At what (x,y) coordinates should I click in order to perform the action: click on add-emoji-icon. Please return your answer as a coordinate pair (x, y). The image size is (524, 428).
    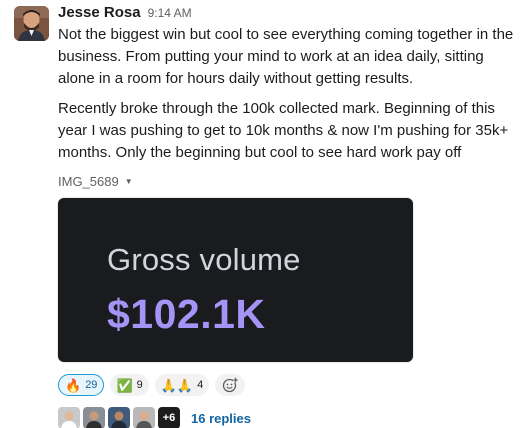
    Looking at the image, I should click on (231, 385).